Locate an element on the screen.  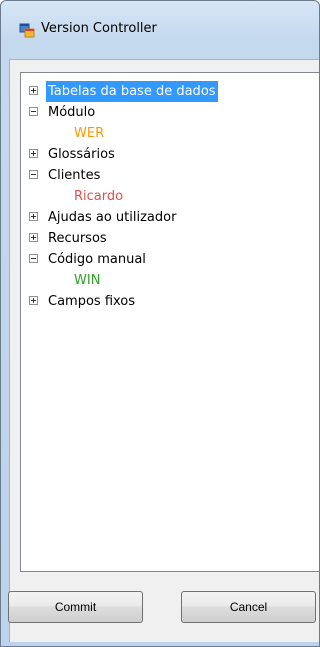
window-title: Version Controller is located at coordinates (99, 28).